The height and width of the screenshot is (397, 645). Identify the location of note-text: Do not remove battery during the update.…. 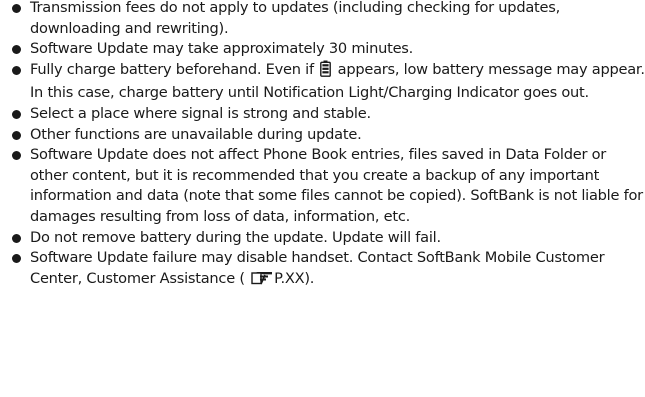
(235, 237).